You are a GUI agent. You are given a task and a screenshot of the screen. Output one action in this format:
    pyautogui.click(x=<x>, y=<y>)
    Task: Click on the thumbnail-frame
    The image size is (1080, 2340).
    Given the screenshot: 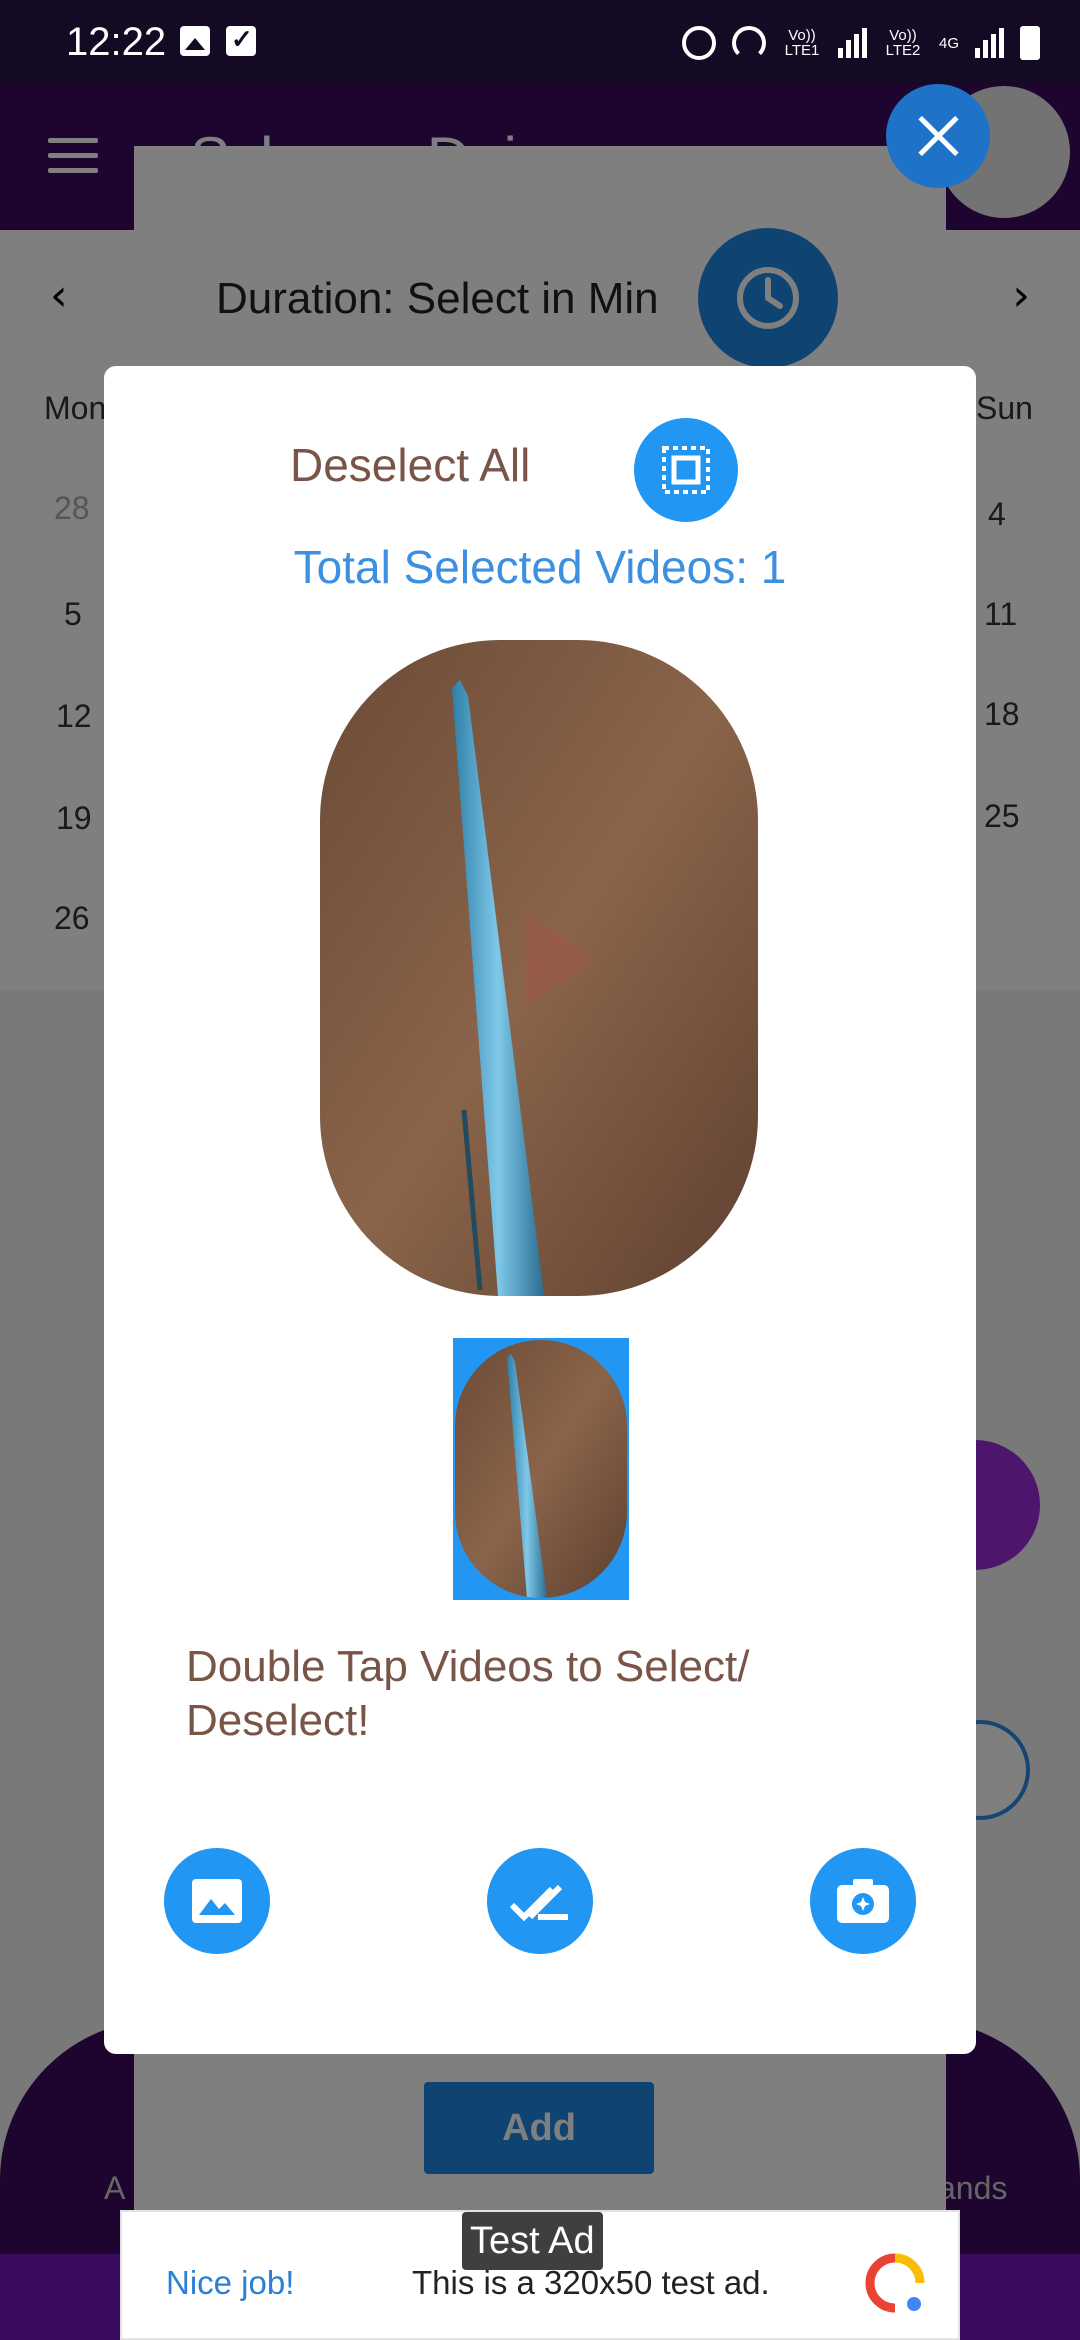 What is the action you would take?
    pyautogui.click(x=541, y=1469)
    